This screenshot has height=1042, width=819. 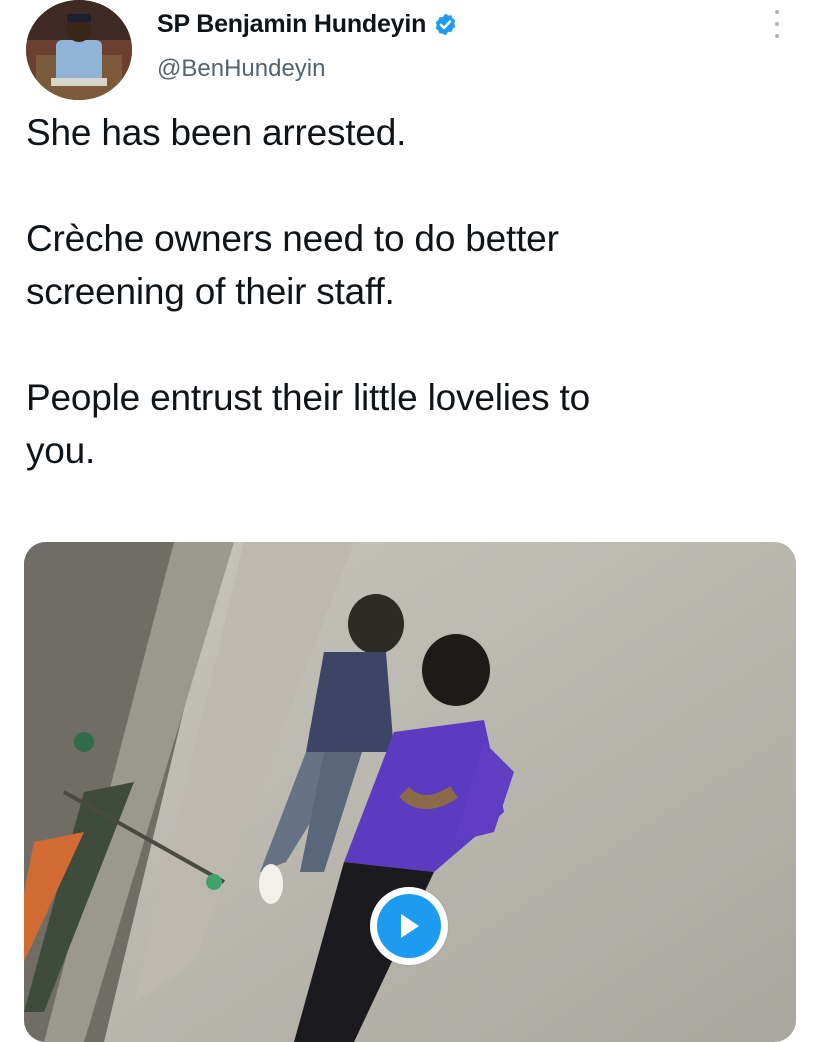 I want to click on play-button, so click(x=409, y=926).